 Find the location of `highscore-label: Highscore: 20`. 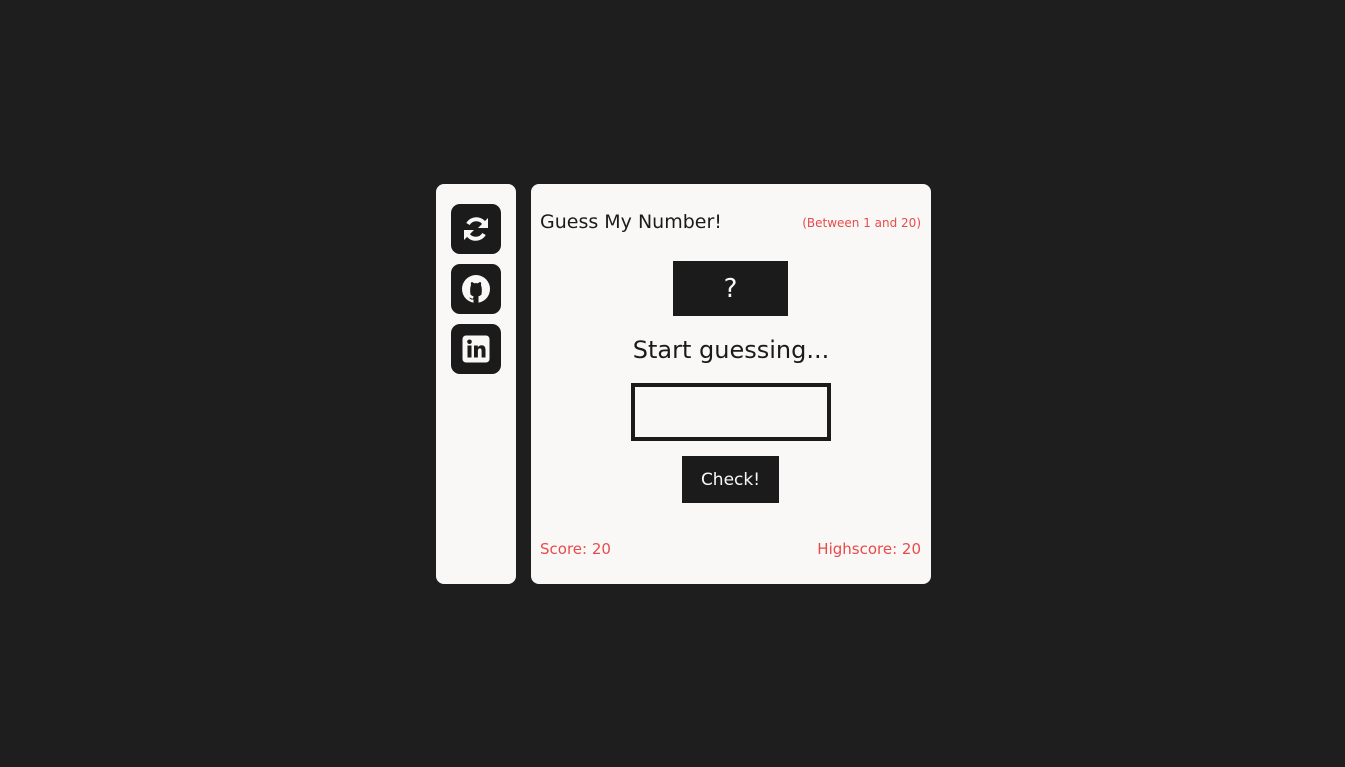

highscore-label: Highscore: 20 is located at coordinates (869, 549).